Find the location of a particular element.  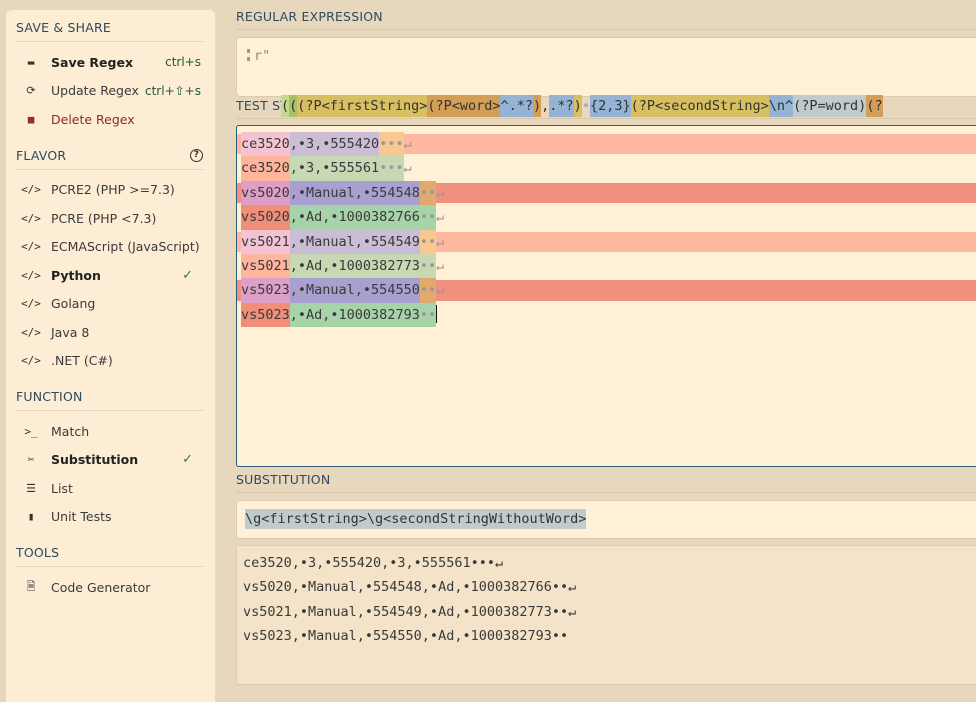

update-regex-label: Update Regex is located at coordinates (95, 91).